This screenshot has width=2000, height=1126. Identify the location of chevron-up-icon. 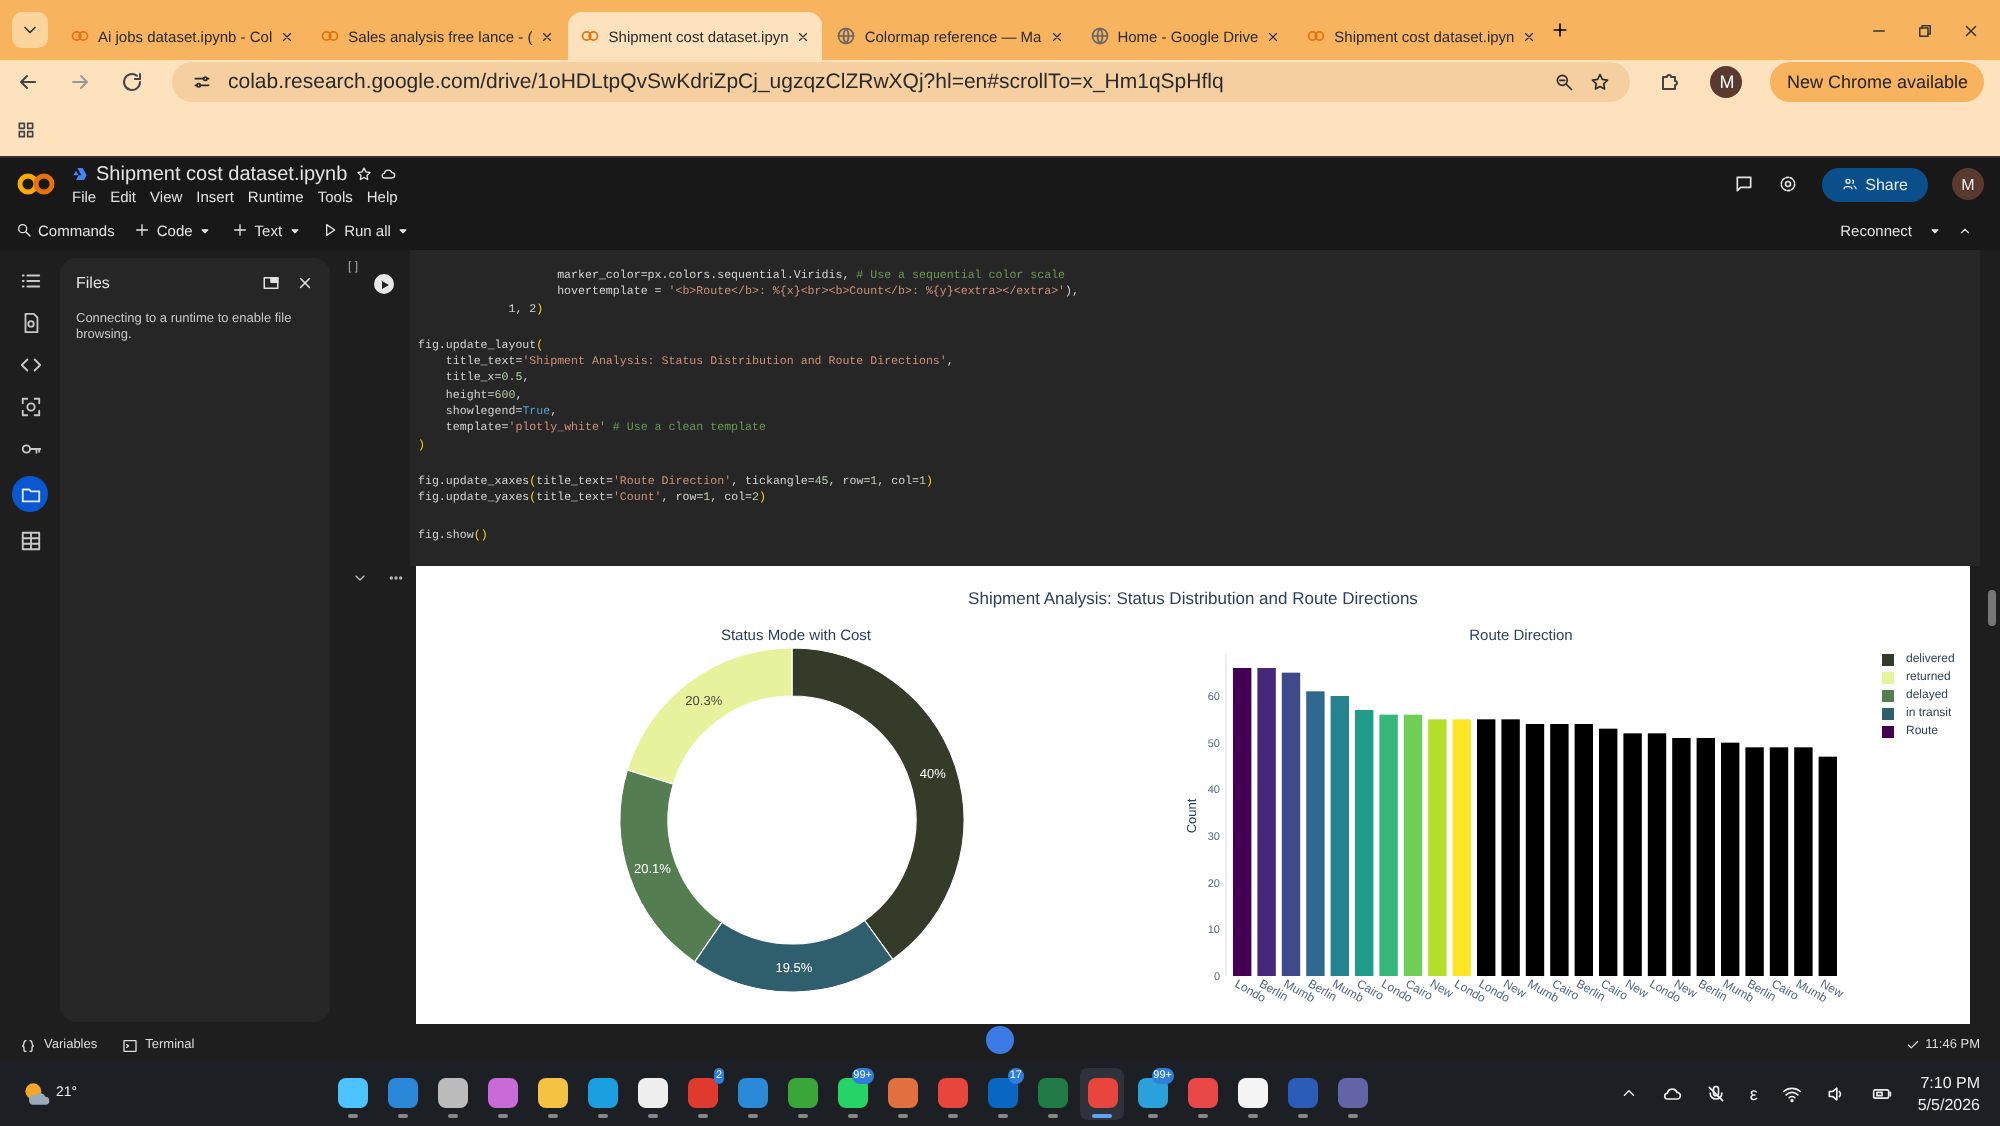
(1628, 1093).